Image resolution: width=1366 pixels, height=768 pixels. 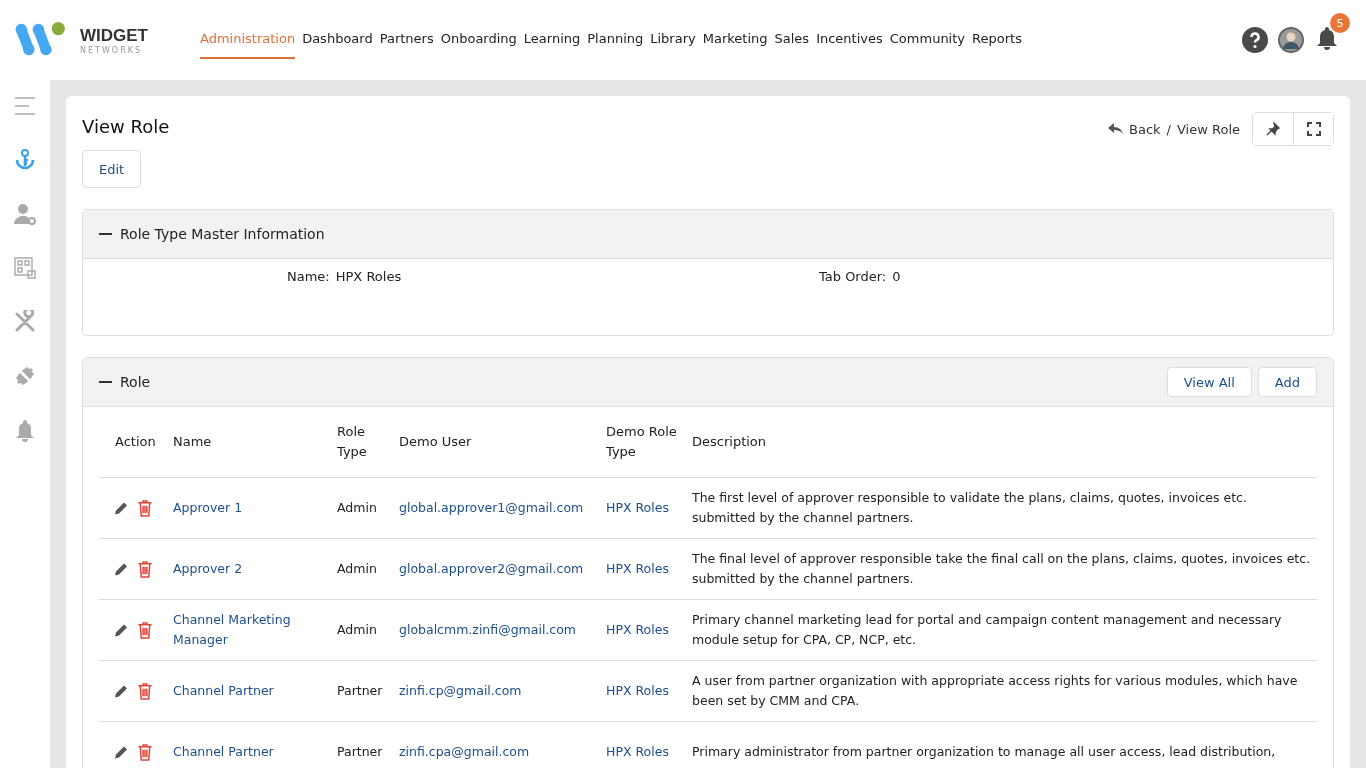 What do you see at coordinates (460, 690) in the screenshot?
I see `email-link: zinfi.cp@gmail.com` at bounding box center [460, 690].